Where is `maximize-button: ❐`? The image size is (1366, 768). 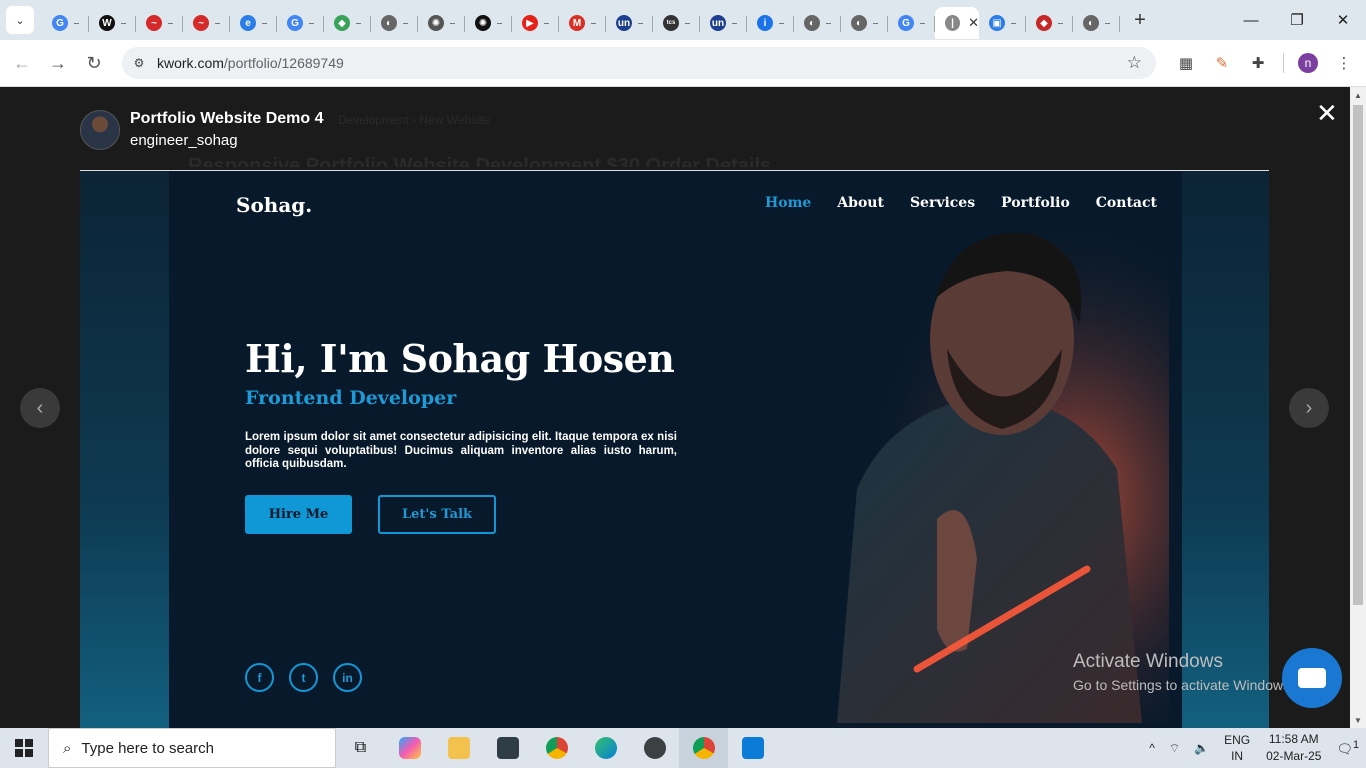
maximize-button: ❐ is located at coordinates (1297, 20).